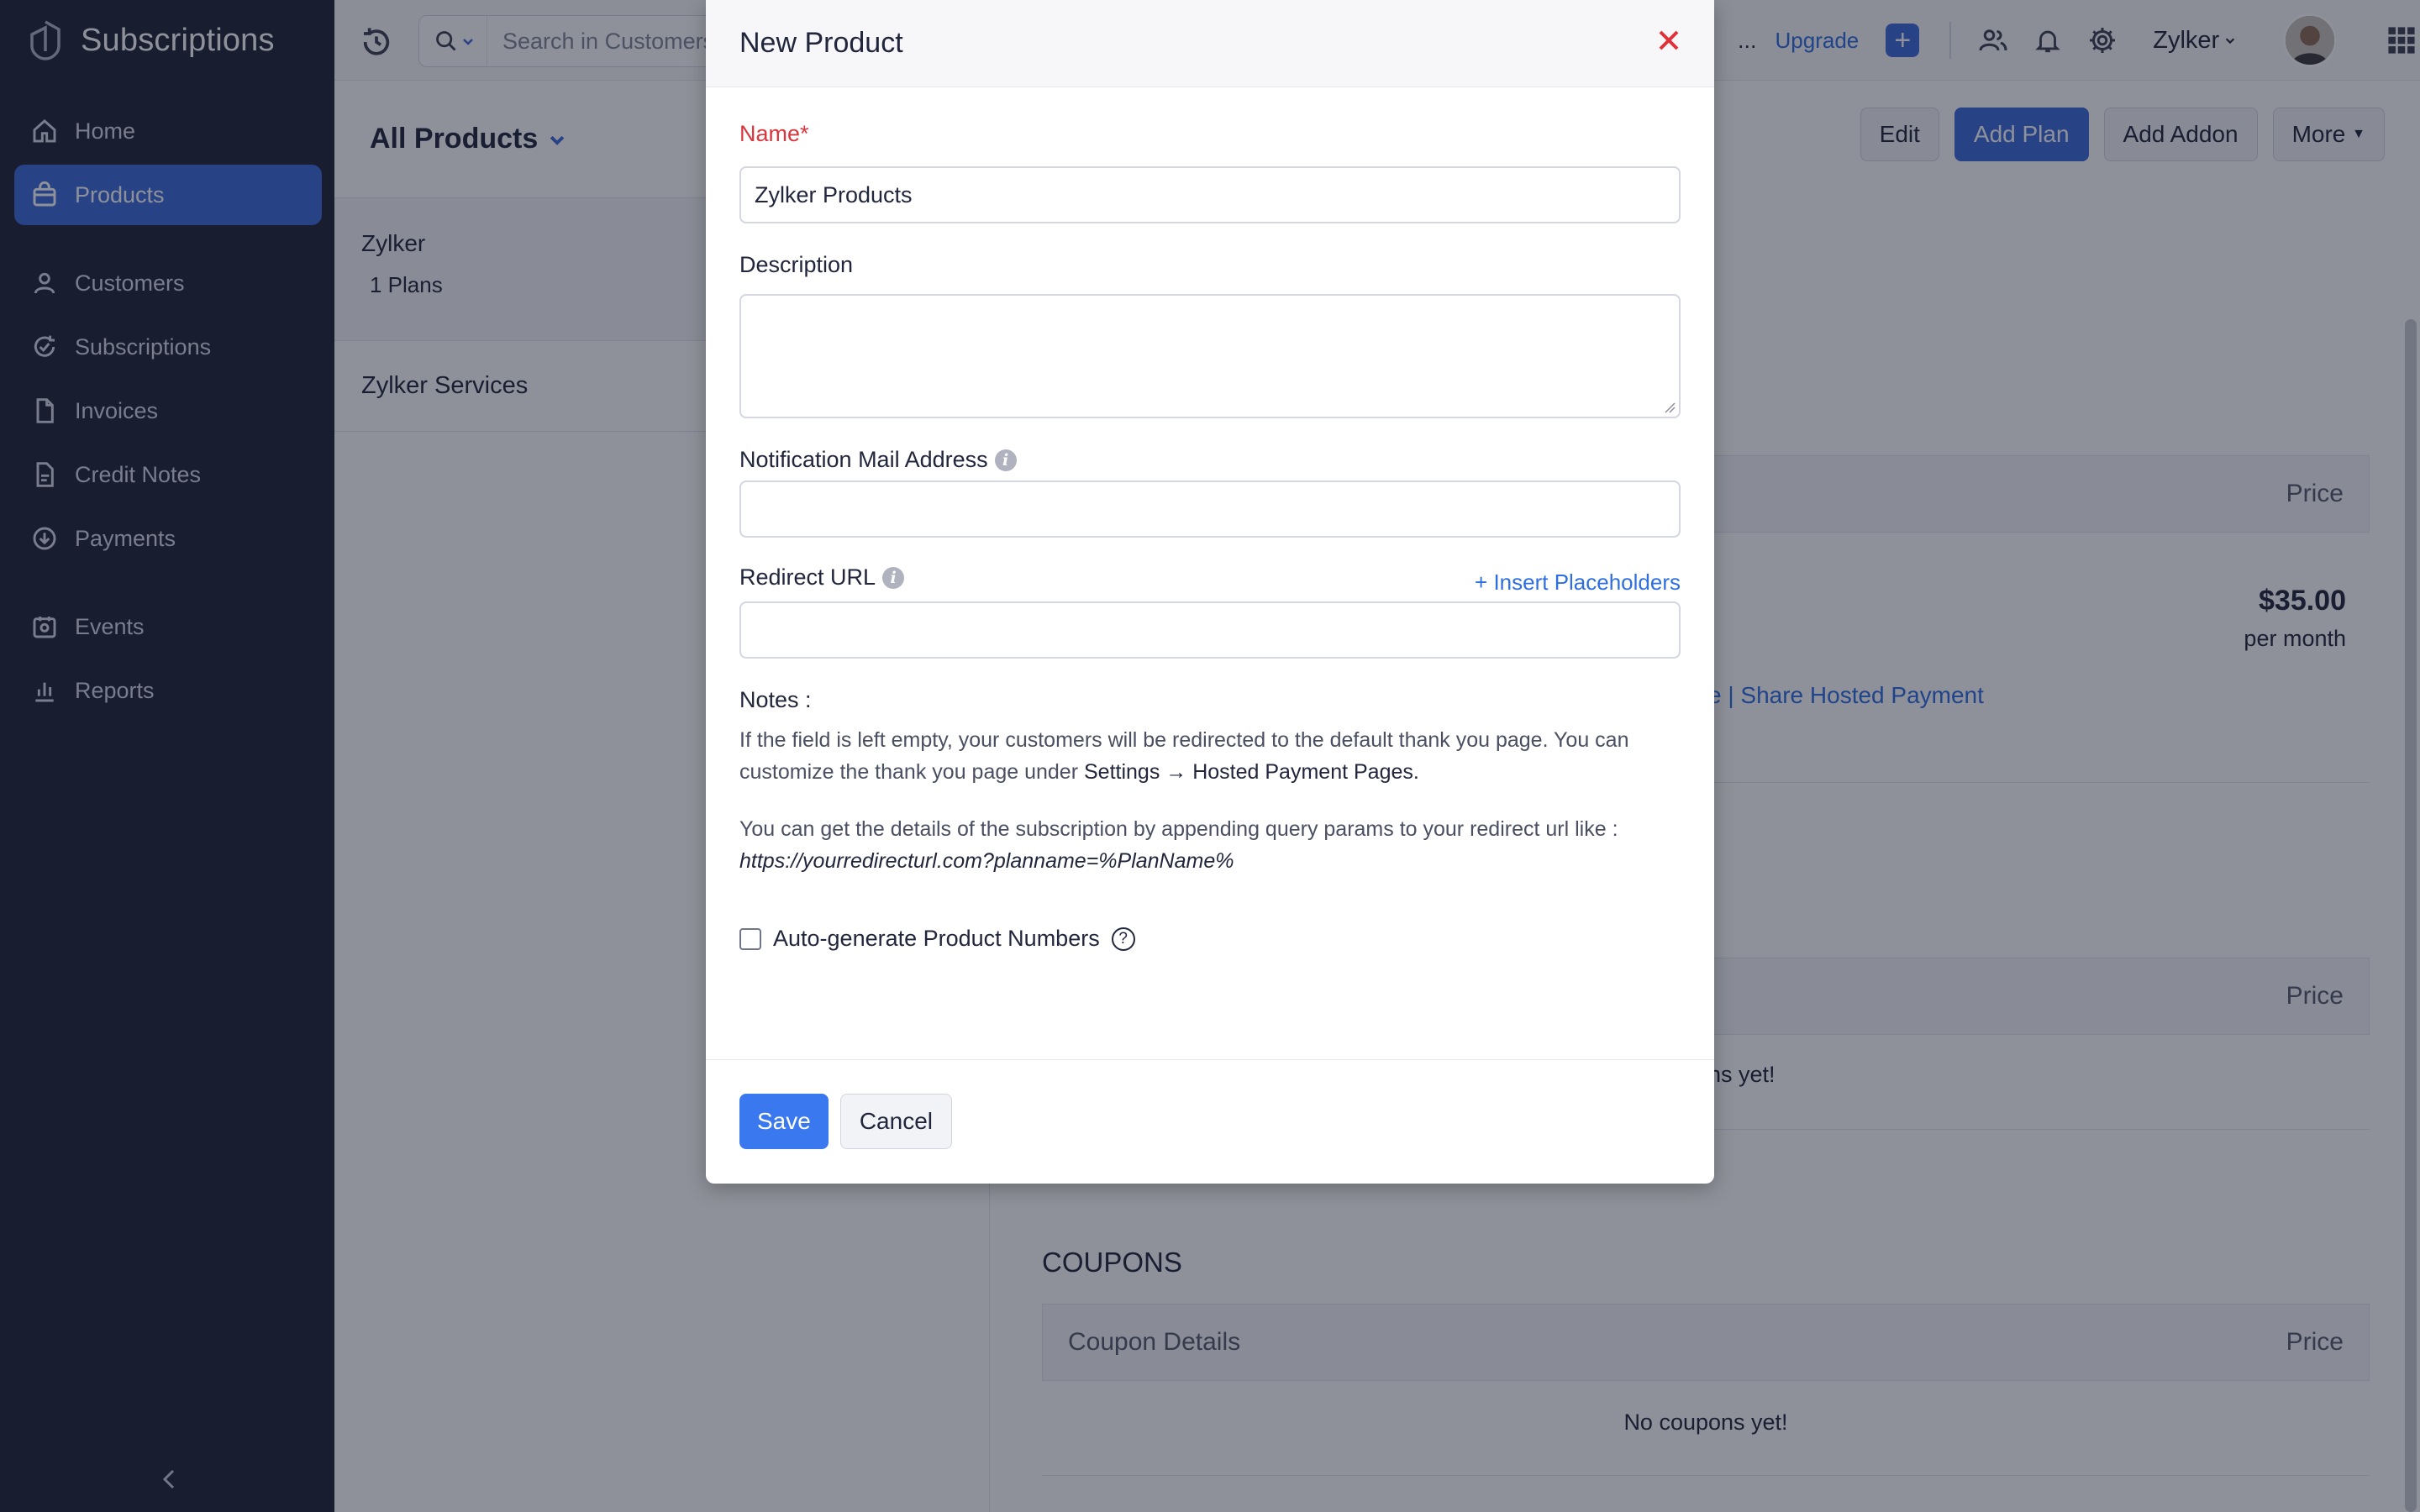 This screenshot has width=2420, height=1512. Describe the element at coordinates (1210, 43) in the screenshot. I see `modal-header: New Product` at that location.